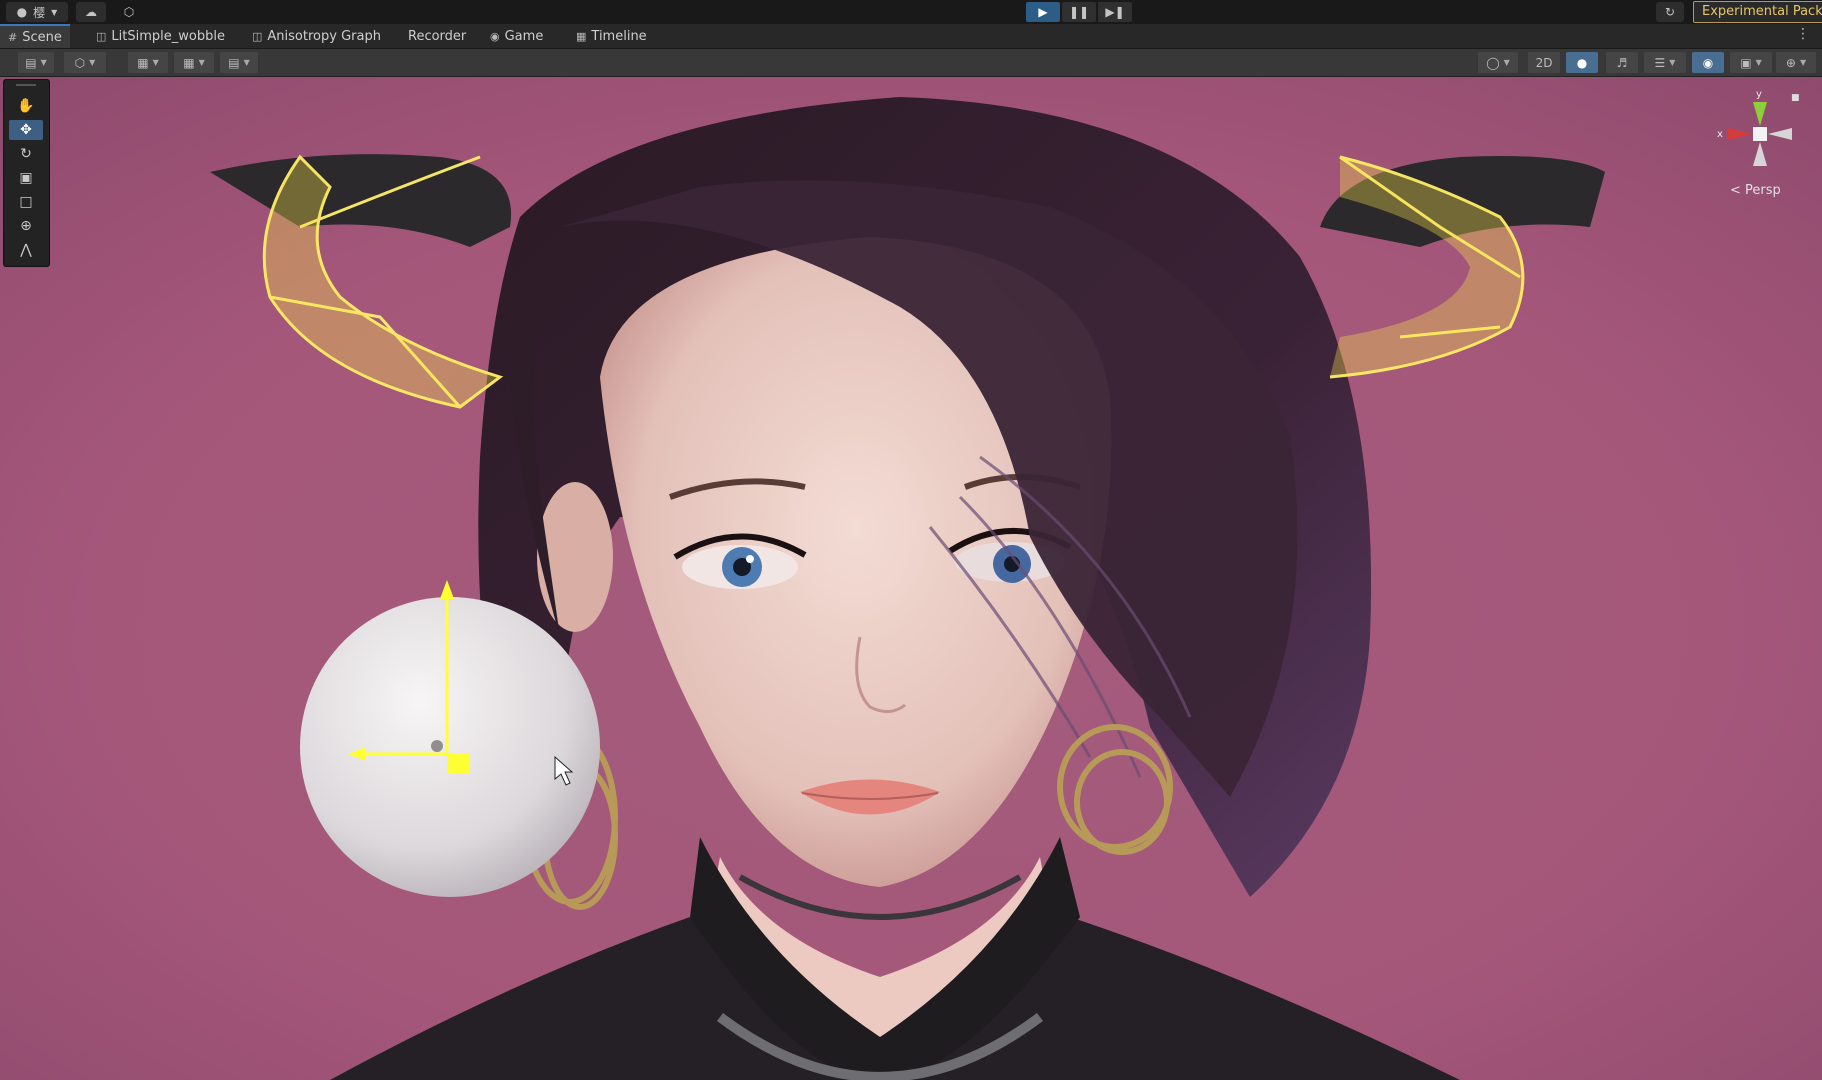  What do you see at coordinates (524, 36) in the screenshot?
I see `tab-label: Game` at bounding box center [524, 36].